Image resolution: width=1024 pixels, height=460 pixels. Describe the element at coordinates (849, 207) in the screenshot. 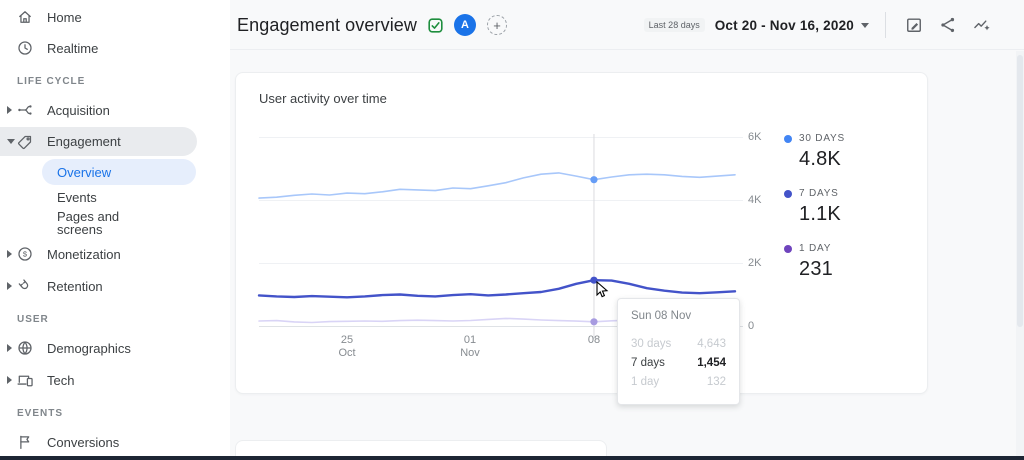

I see `legend-item-7-days: 7 DAYS 1.1K` at that location.